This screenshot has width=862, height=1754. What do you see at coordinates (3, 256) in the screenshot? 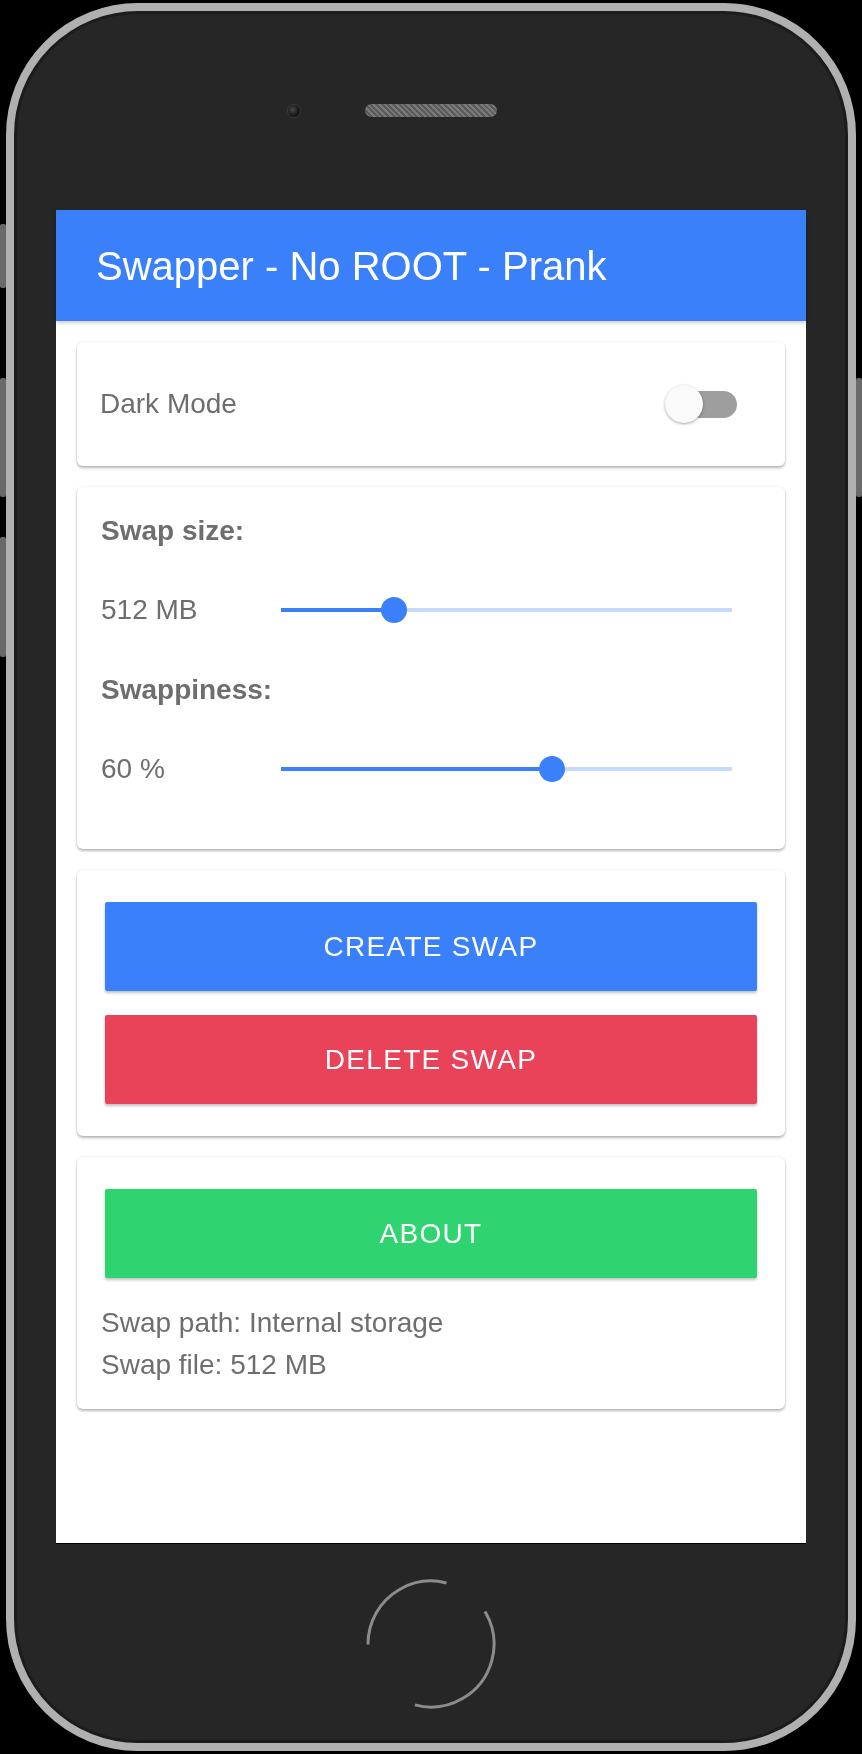
I see `side-key-drawing` at bounding box center [3, 256].